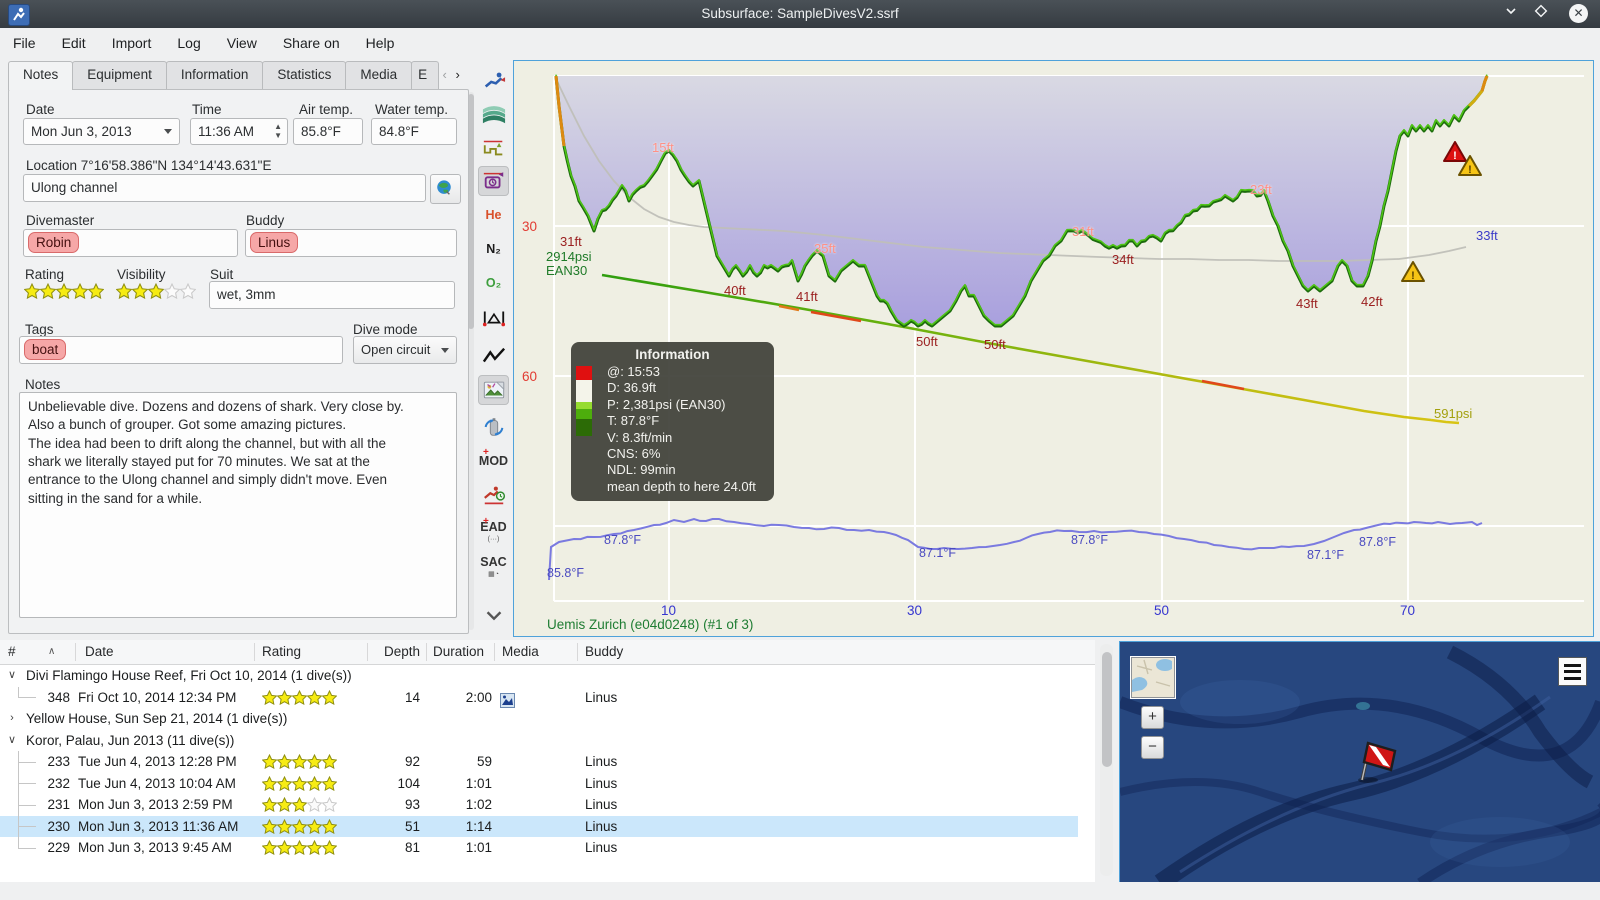 The image size is (1600, 900). What do you see at coordinates (54, 242) in the screenshot?
I see `divemaster-tag: Robin` at bounding box center [54, 242].